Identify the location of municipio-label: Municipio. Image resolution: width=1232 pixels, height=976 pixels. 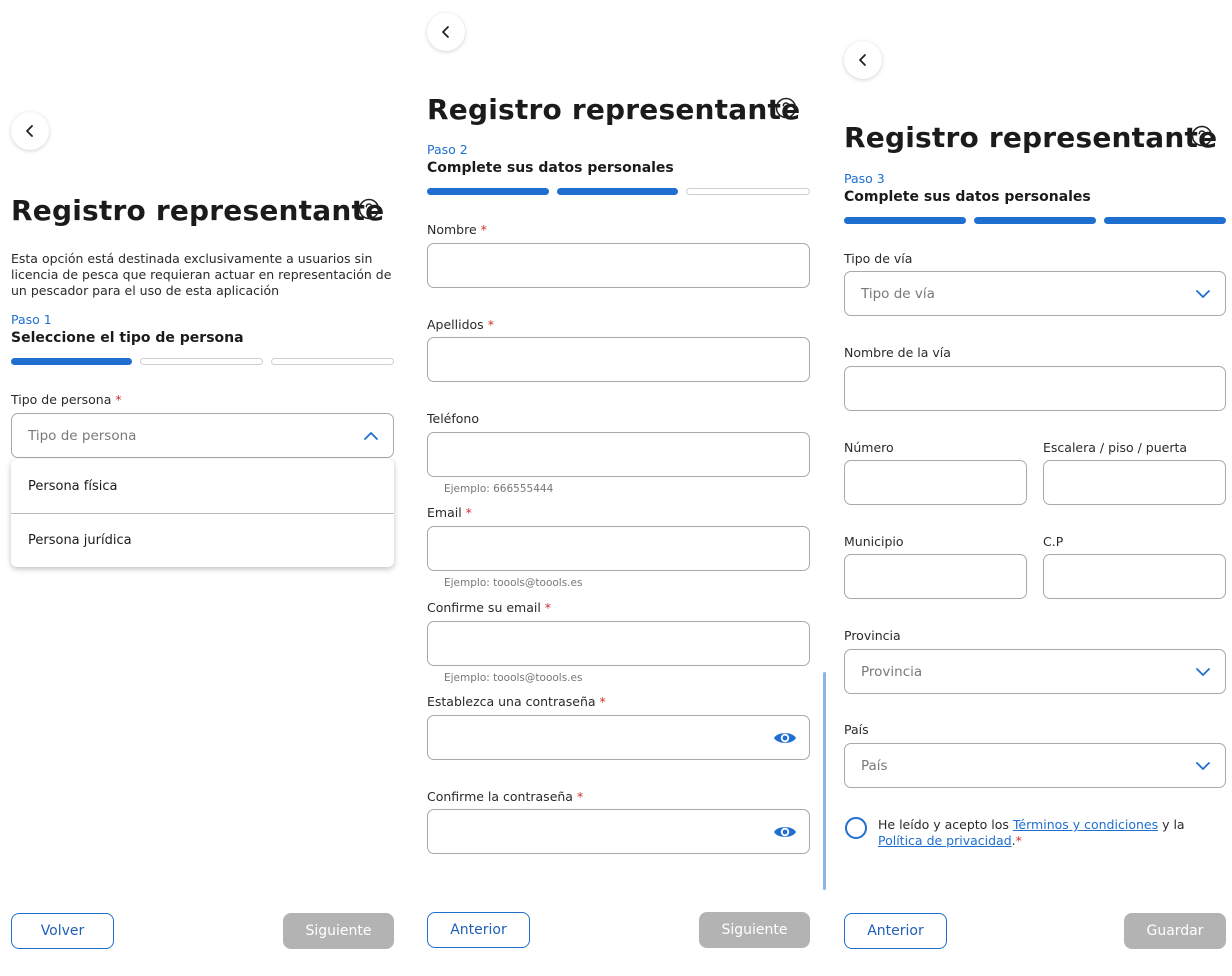
(874, 541).